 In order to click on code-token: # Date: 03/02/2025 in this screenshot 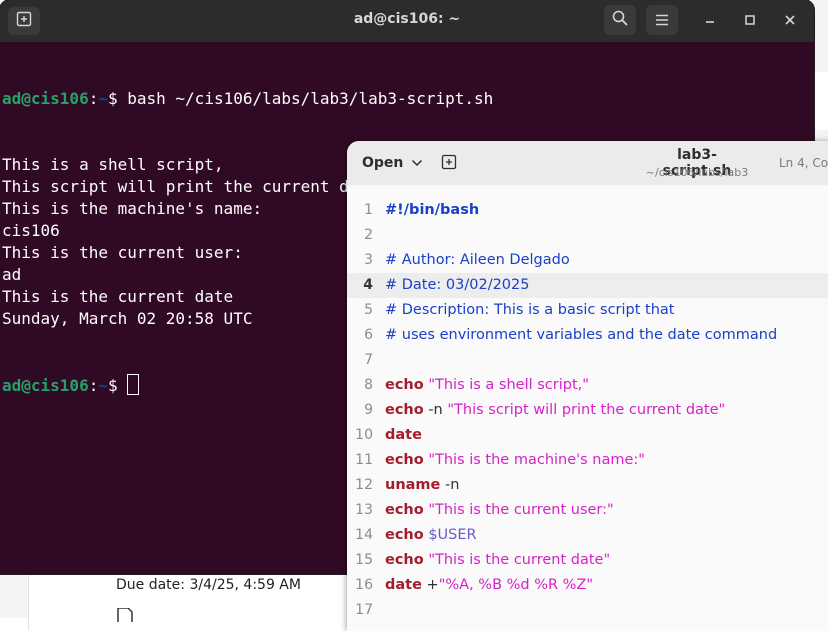, I will do `click(457, 285)`.